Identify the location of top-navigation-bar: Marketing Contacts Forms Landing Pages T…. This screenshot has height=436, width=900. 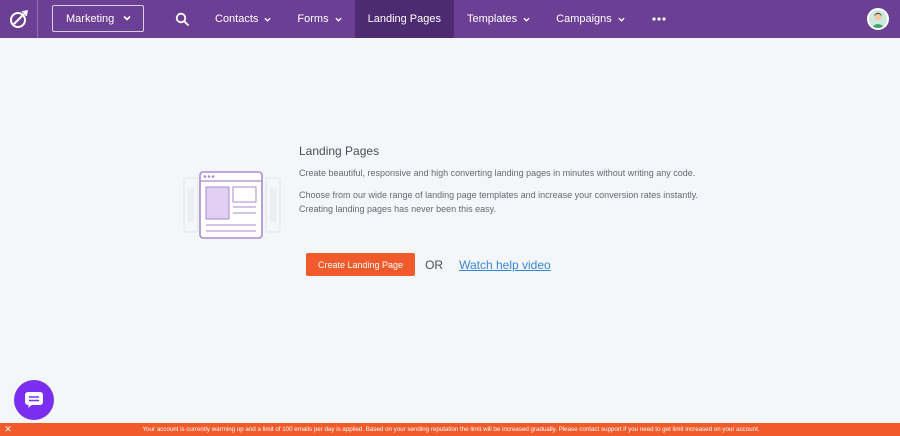
(450, 19).